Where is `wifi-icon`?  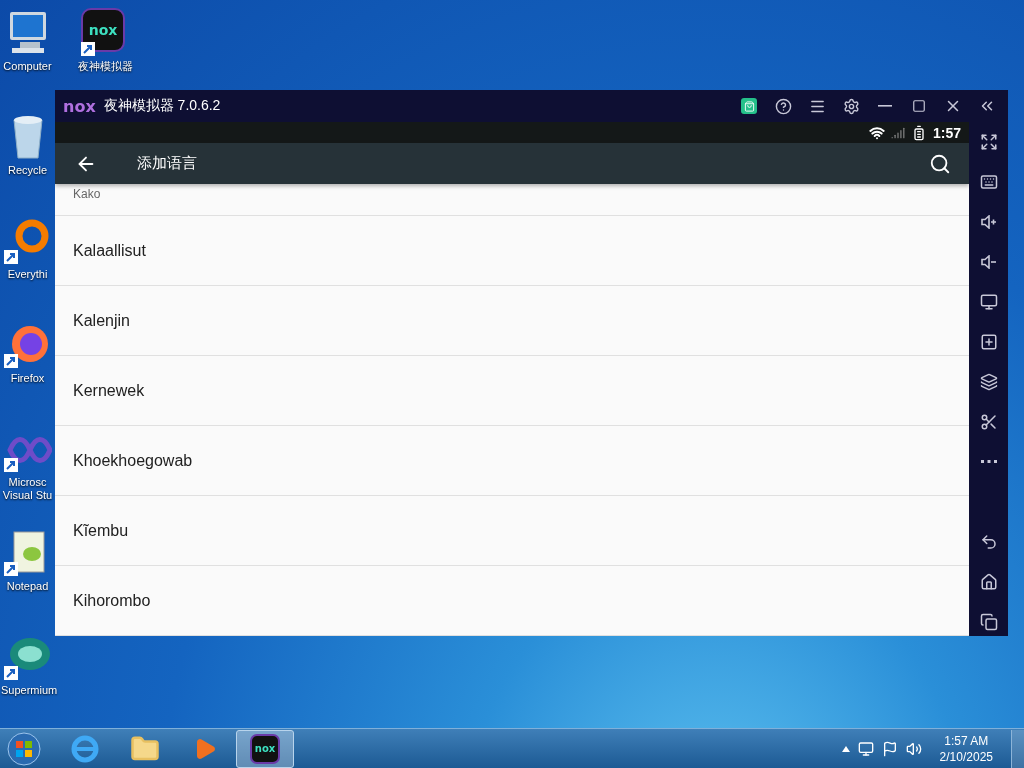 wifi-icon is located at coordinates (876, 132).